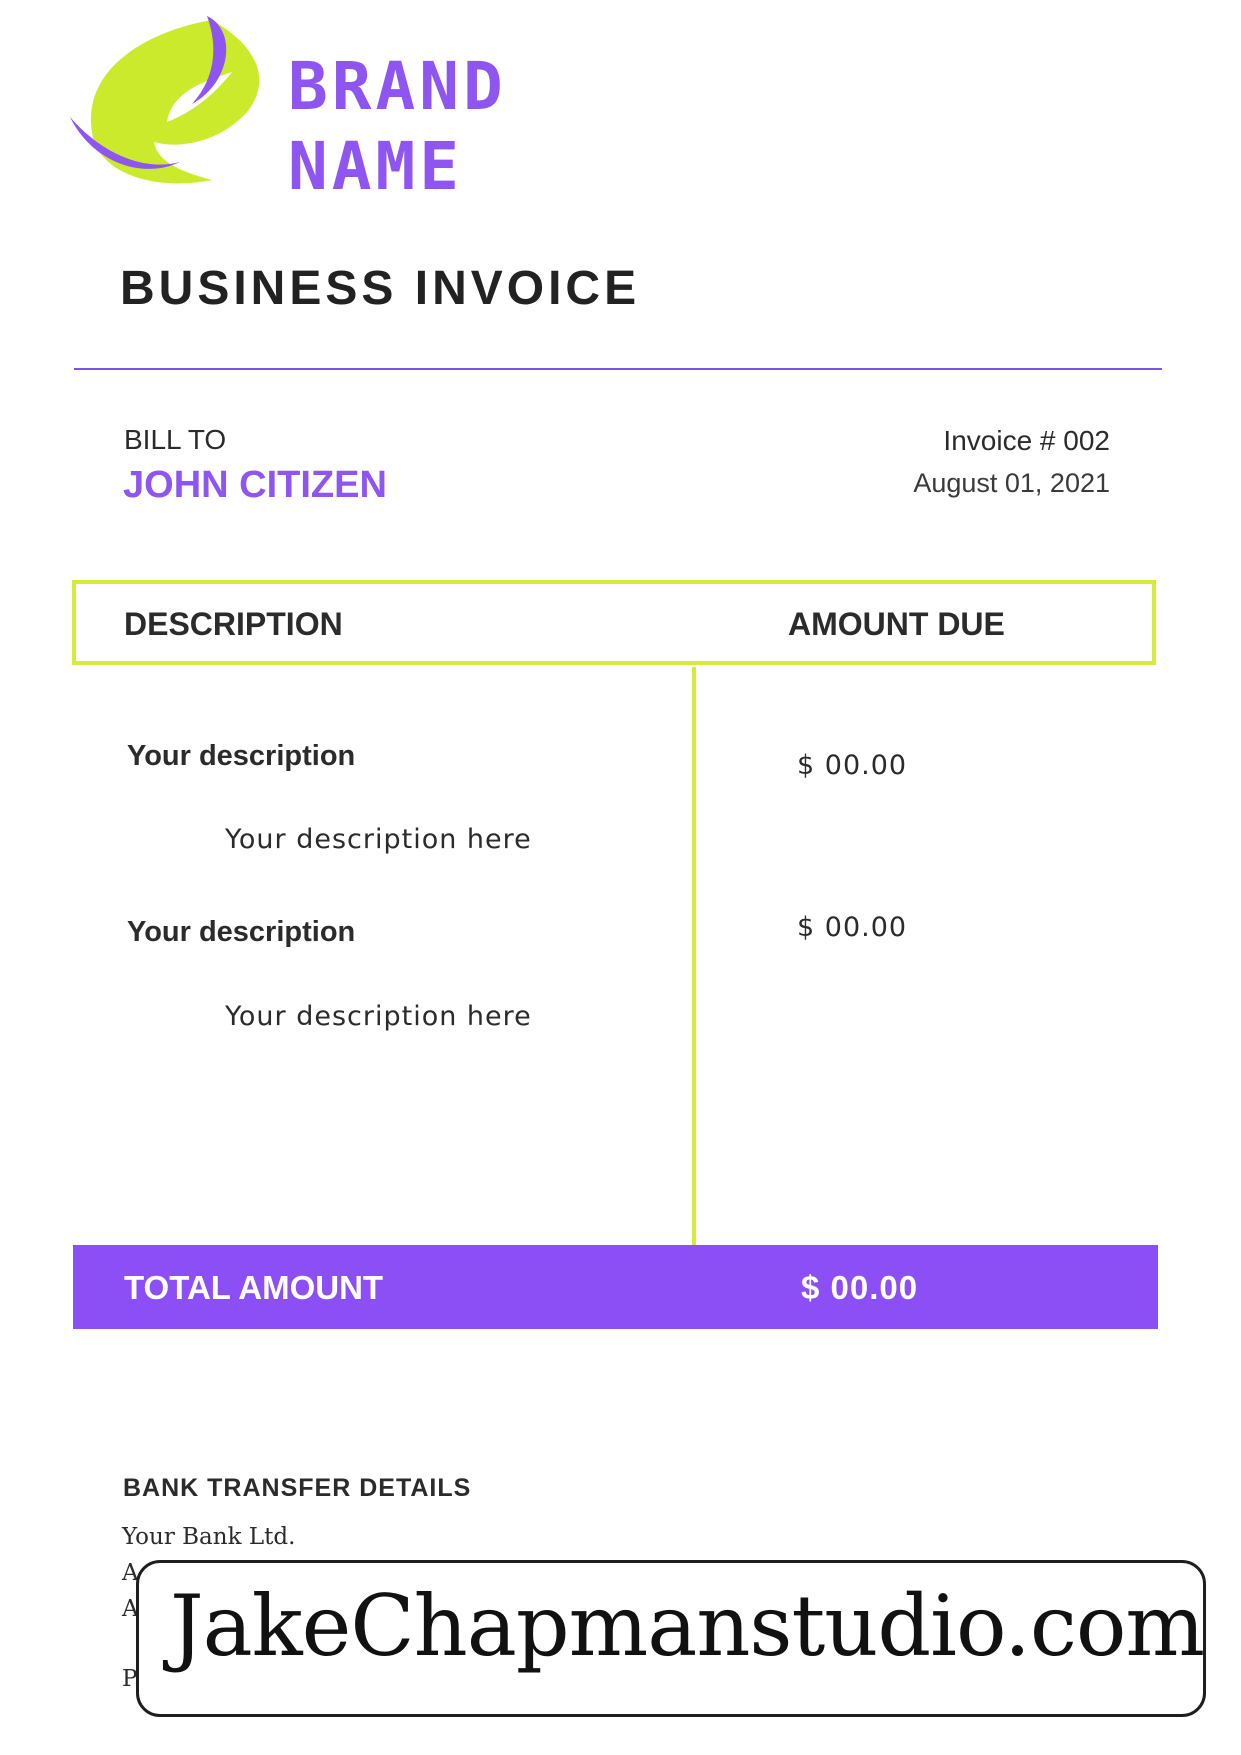 This screenshot has width=1241, height=1755. Describe the element at coordinates (297, 1488) in the screenshot. I see `bank-details-heading: BANK TRANSFER DETAILS` at that location.